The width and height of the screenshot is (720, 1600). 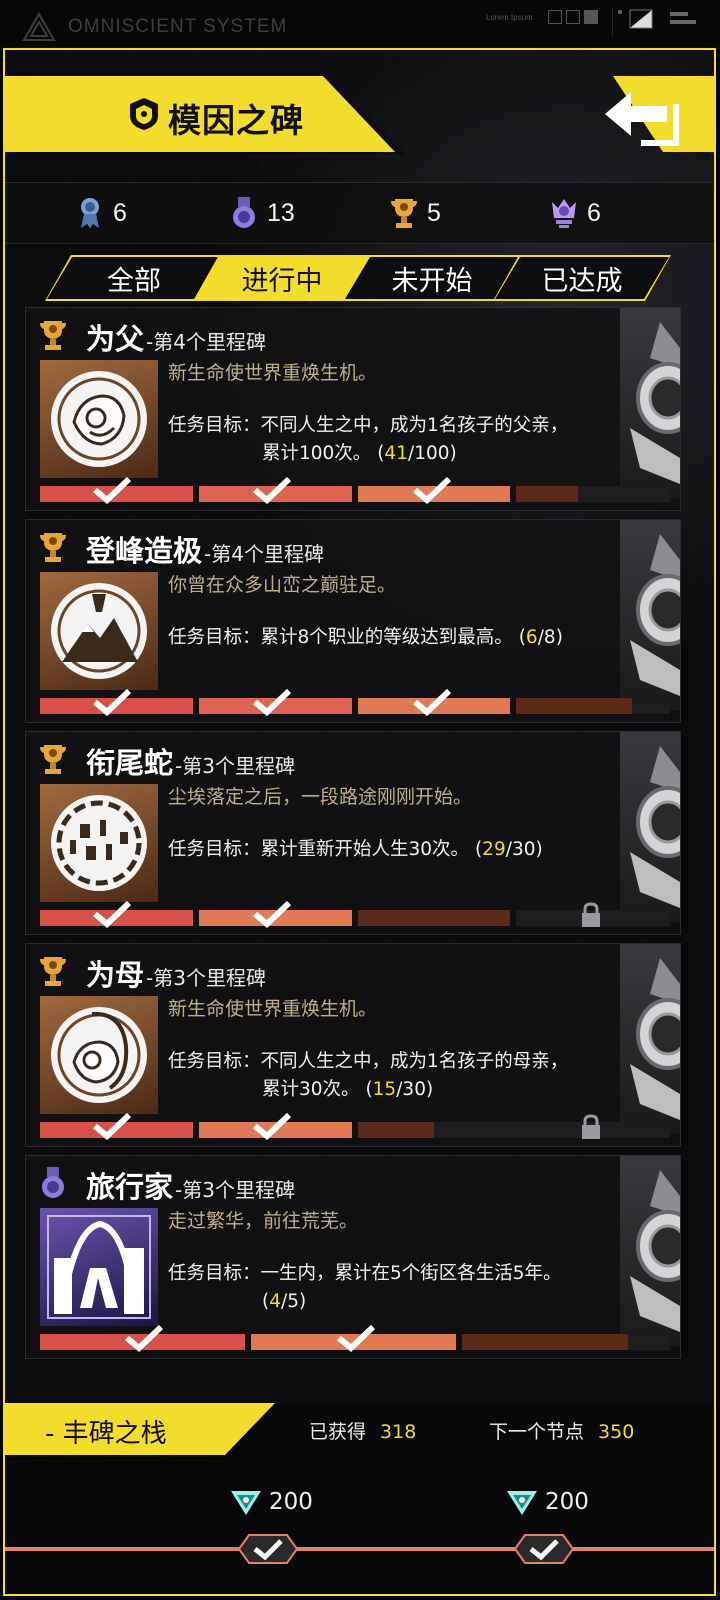 I want to click on progress-current: 4, so click(x=275, y=1301).